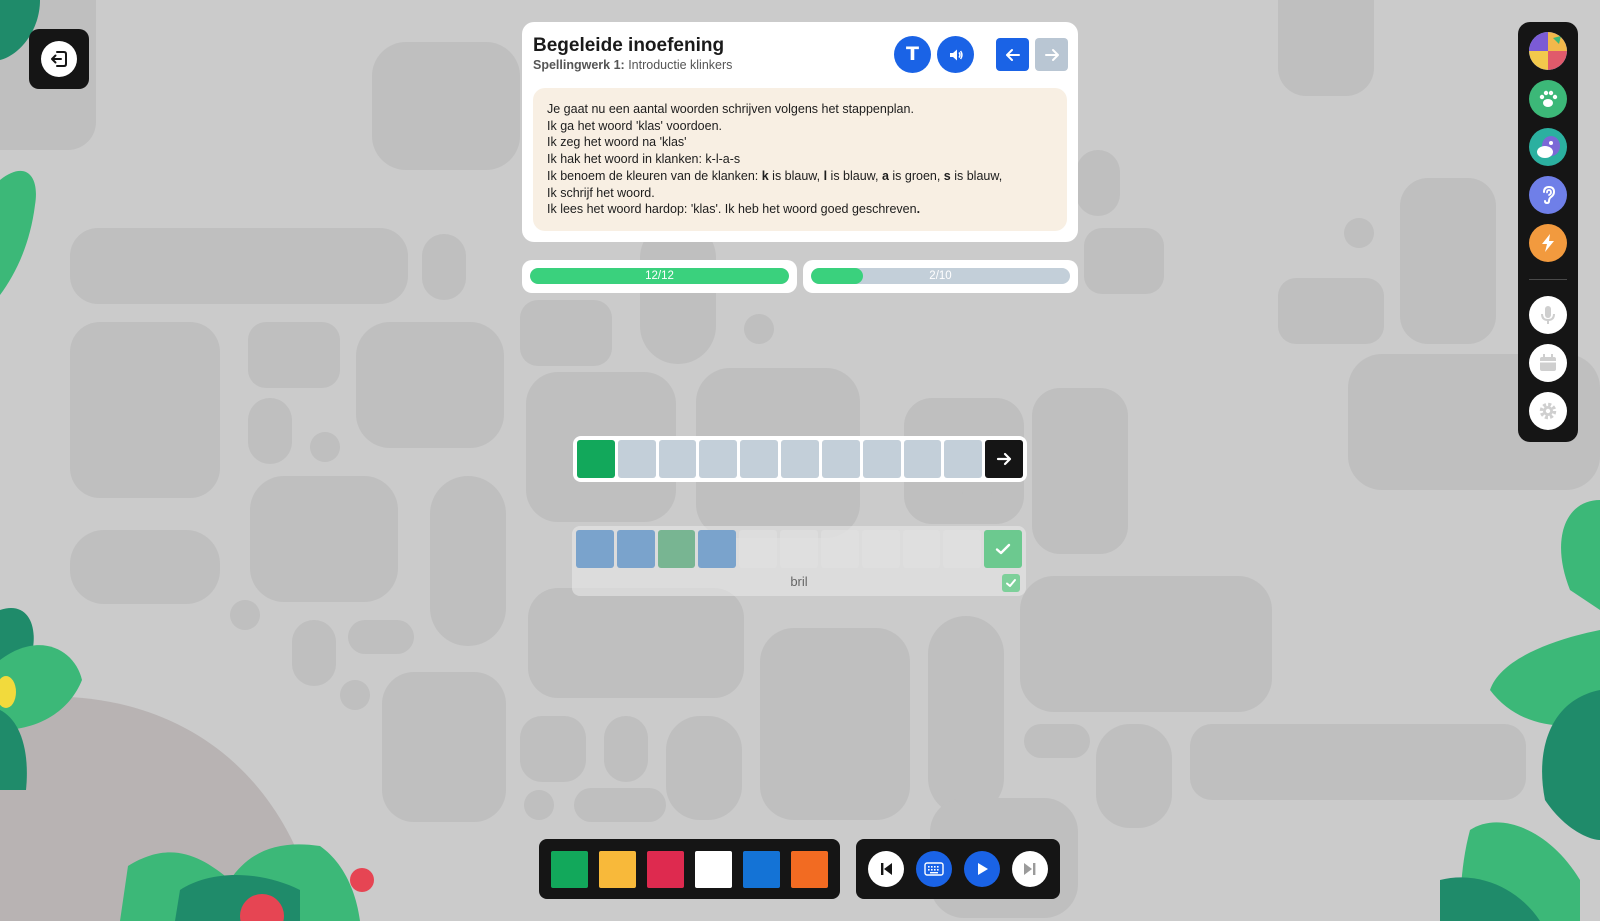  I want to click on skip-back-icon, so click(886, 869).